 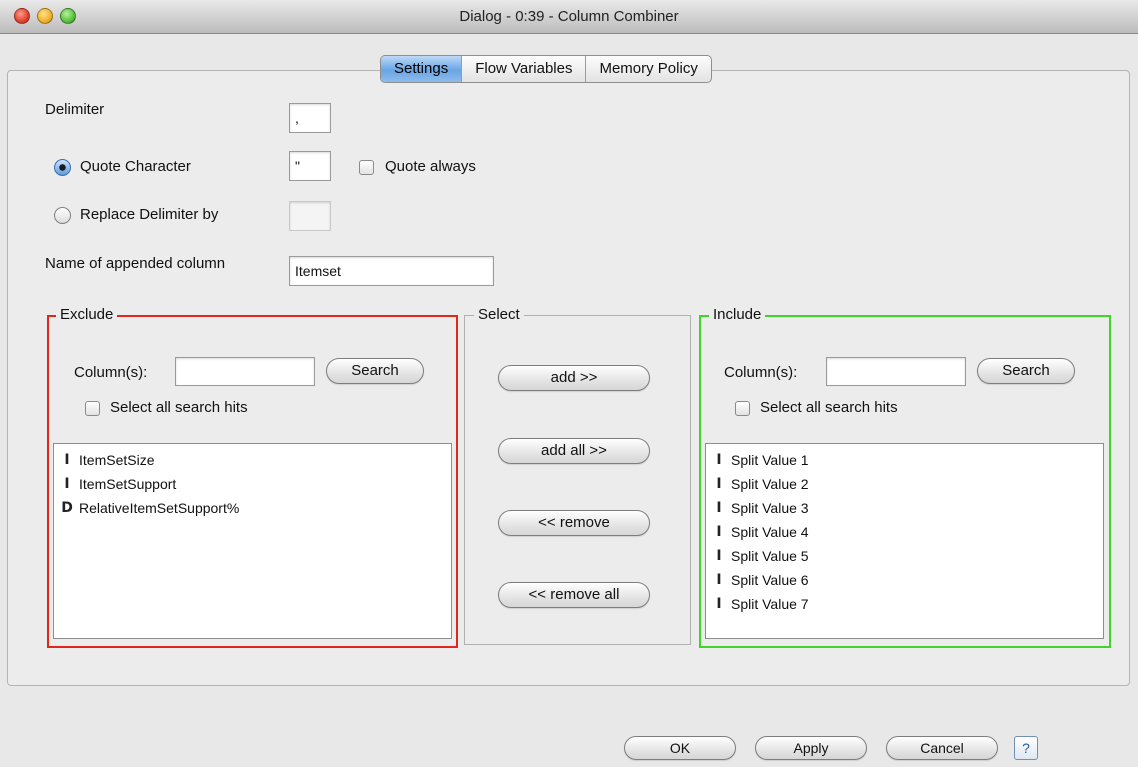 What do you see at coordinates (896, 371) in the screenshot?
I see `include-search-input` at bounding box center [896, 371].